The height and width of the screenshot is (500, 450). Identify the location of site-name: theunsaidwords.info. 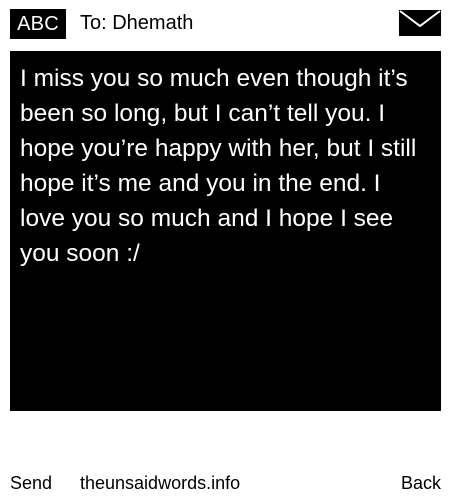
(160, 483).